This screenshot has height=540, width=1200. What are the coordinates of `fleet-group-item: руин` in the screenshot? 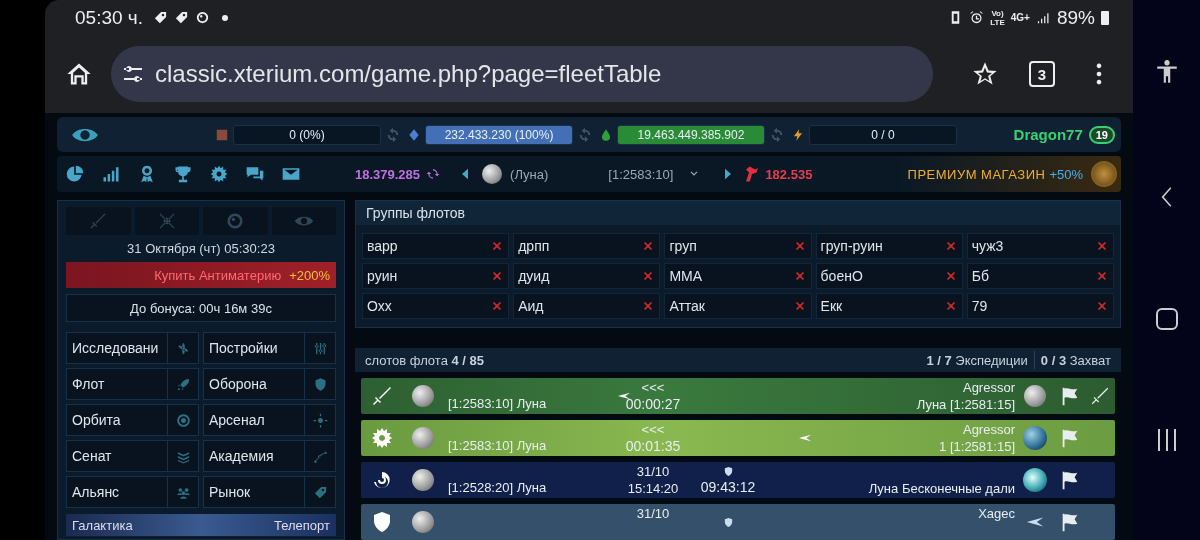 It's located at (436, 276).